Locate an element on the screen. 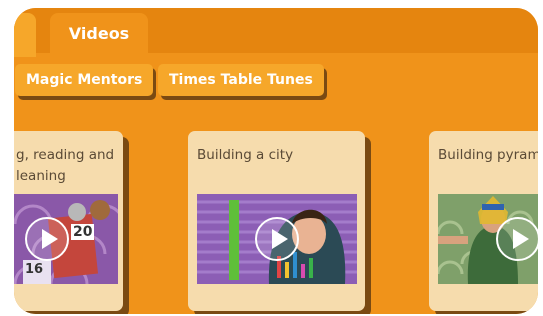 The image size is (543, 316). video-card-title: Building a city is located at coordinates (245, 155).